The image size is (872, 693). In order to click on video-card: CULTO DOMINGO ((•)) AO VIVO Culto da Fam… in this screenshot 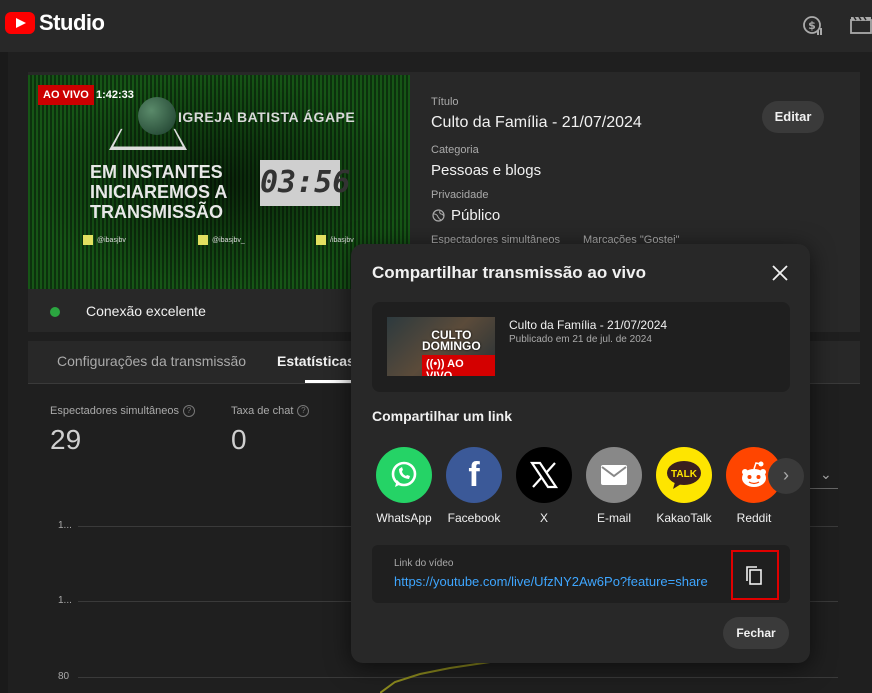, I will do `click(581, 347)`.